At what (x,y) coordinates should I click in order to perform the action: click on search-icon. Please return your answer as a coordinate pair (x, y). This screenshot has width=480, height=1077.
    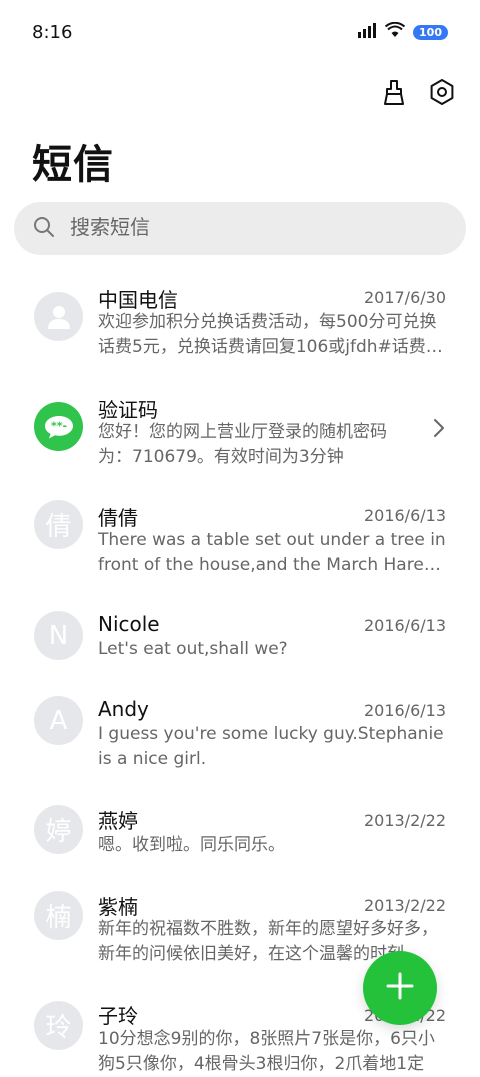
    Looking at the image, I should click on (44, 229).